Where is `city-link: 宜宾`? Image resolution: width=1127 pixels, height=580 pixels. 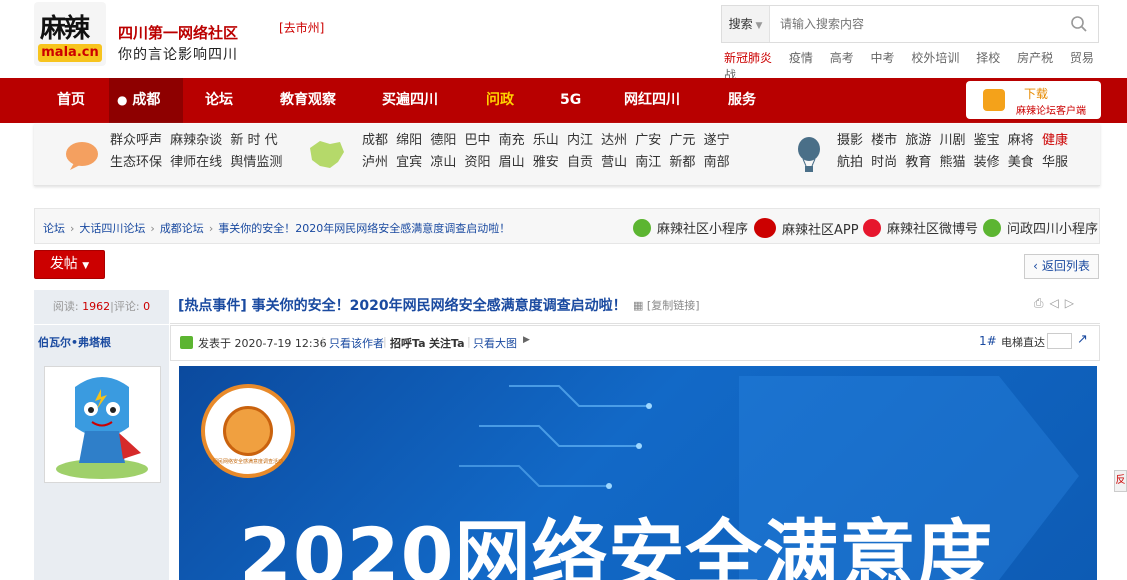 city-link: 宜宾 is located at coordinates (409, 162).